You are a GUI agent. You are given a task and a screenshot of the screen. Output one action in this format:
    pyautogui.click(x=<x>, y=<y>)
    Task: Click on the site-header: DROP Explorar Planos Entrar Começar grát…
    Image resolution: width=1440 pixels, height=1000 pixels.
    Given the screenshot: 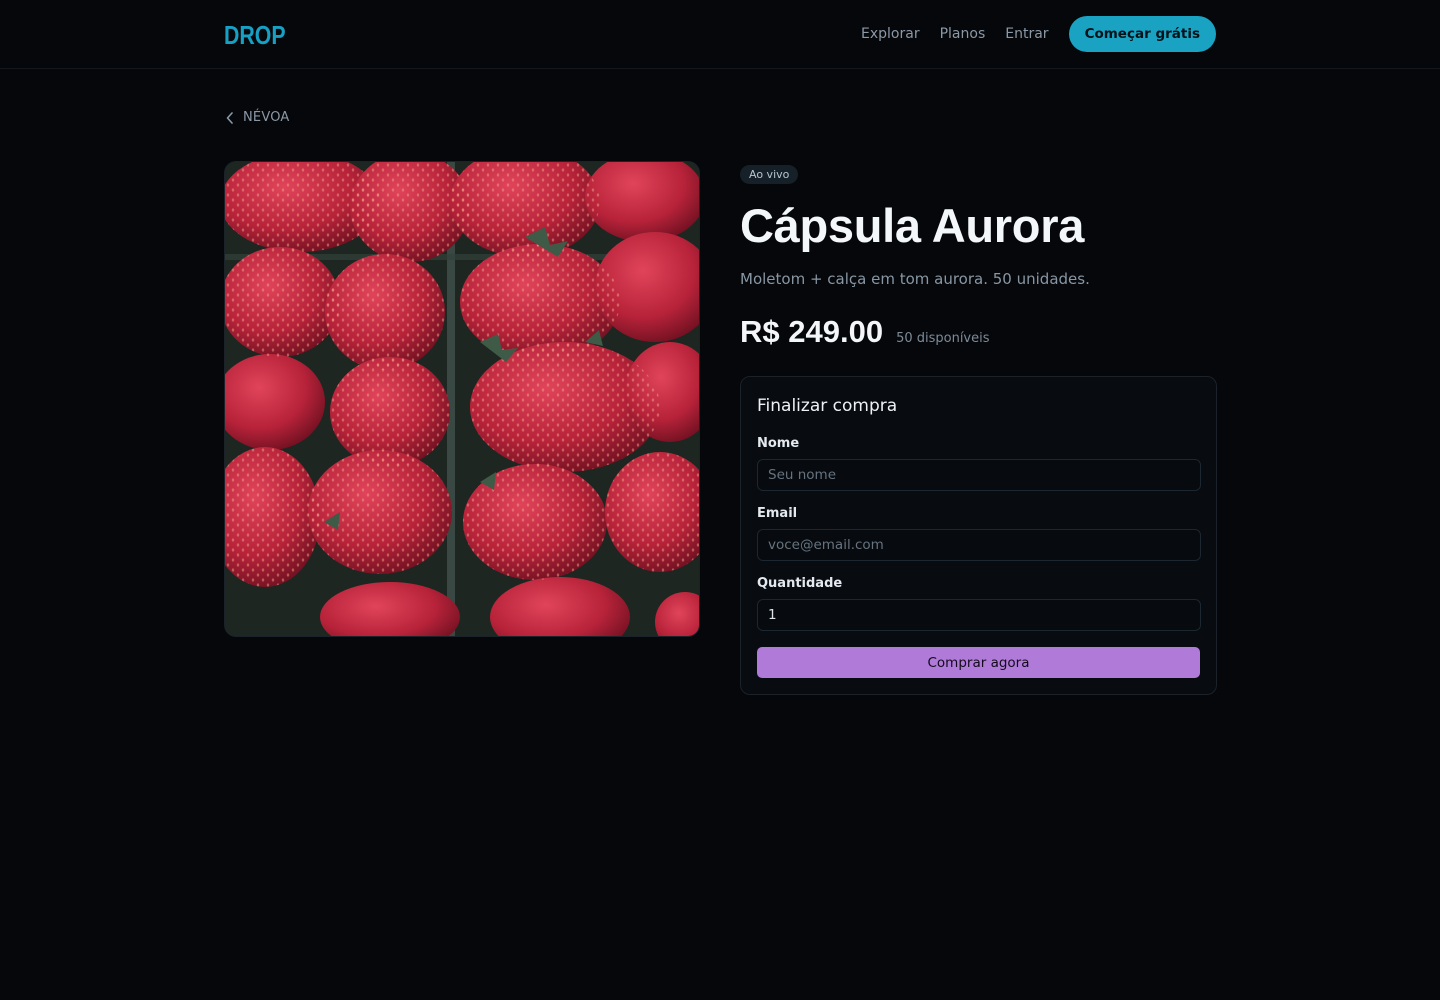 What is the action you would take?
    pyautogui.click(x=720, y=34)
    